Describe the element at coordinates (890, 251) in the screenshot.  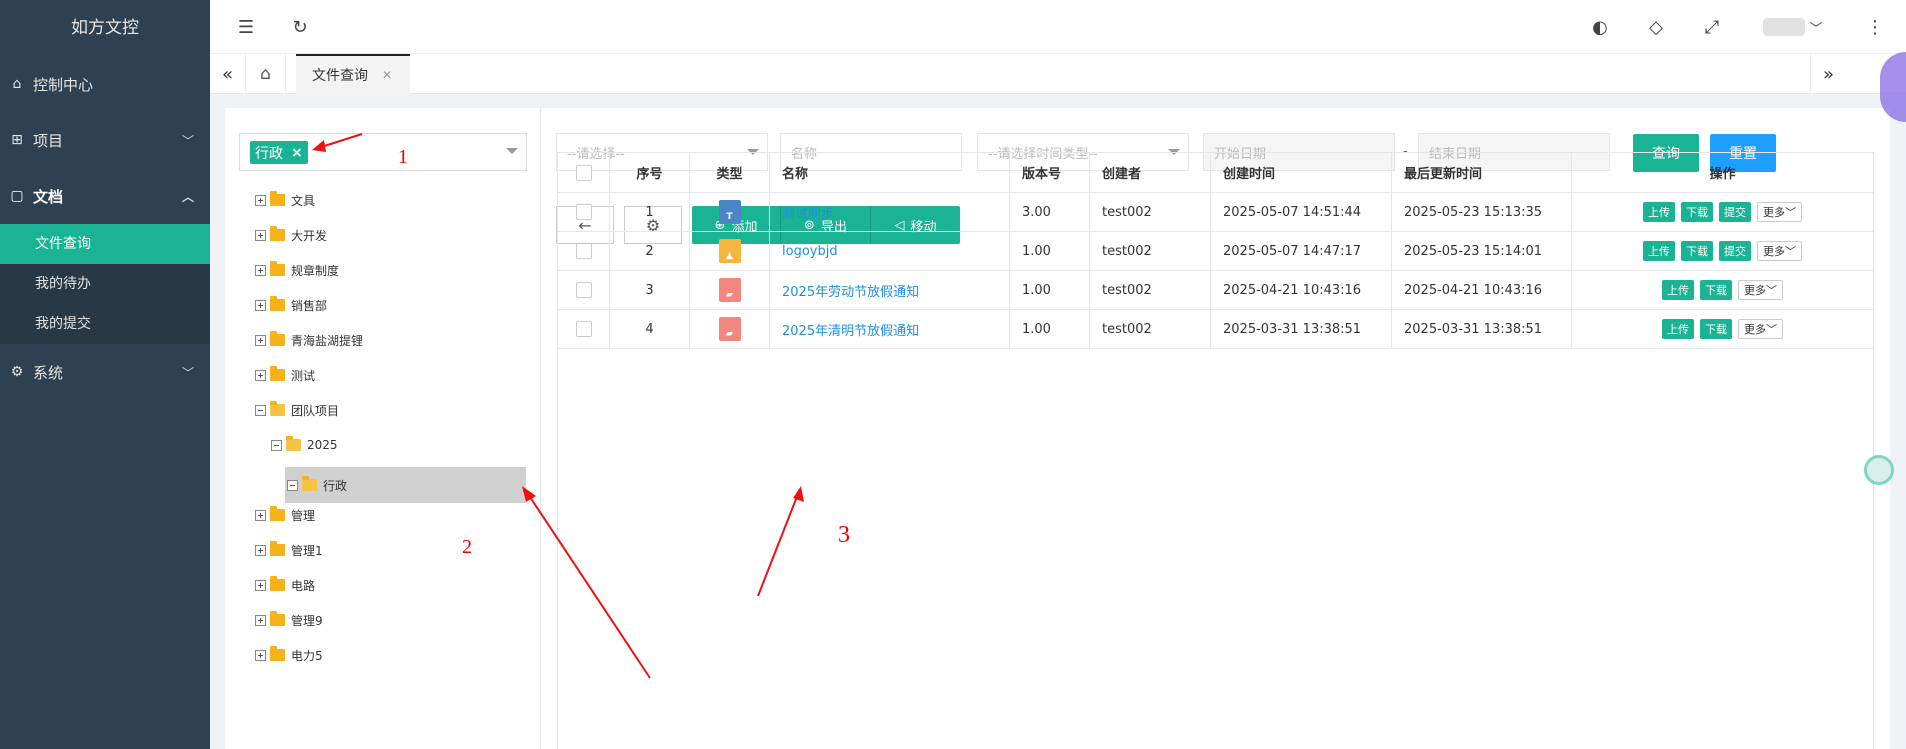
I see `cell-name: logoybjd` at that location.